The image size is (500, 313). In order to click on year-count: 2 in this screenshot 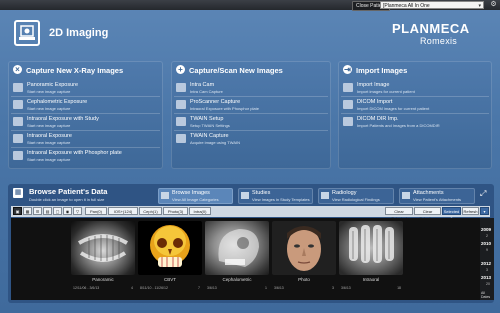, I will do `click(487, 236)`.